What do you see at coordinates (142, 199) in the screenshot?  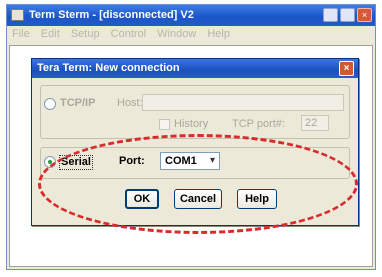 I see `ok-button: OK` at bounding box center [142, 199].